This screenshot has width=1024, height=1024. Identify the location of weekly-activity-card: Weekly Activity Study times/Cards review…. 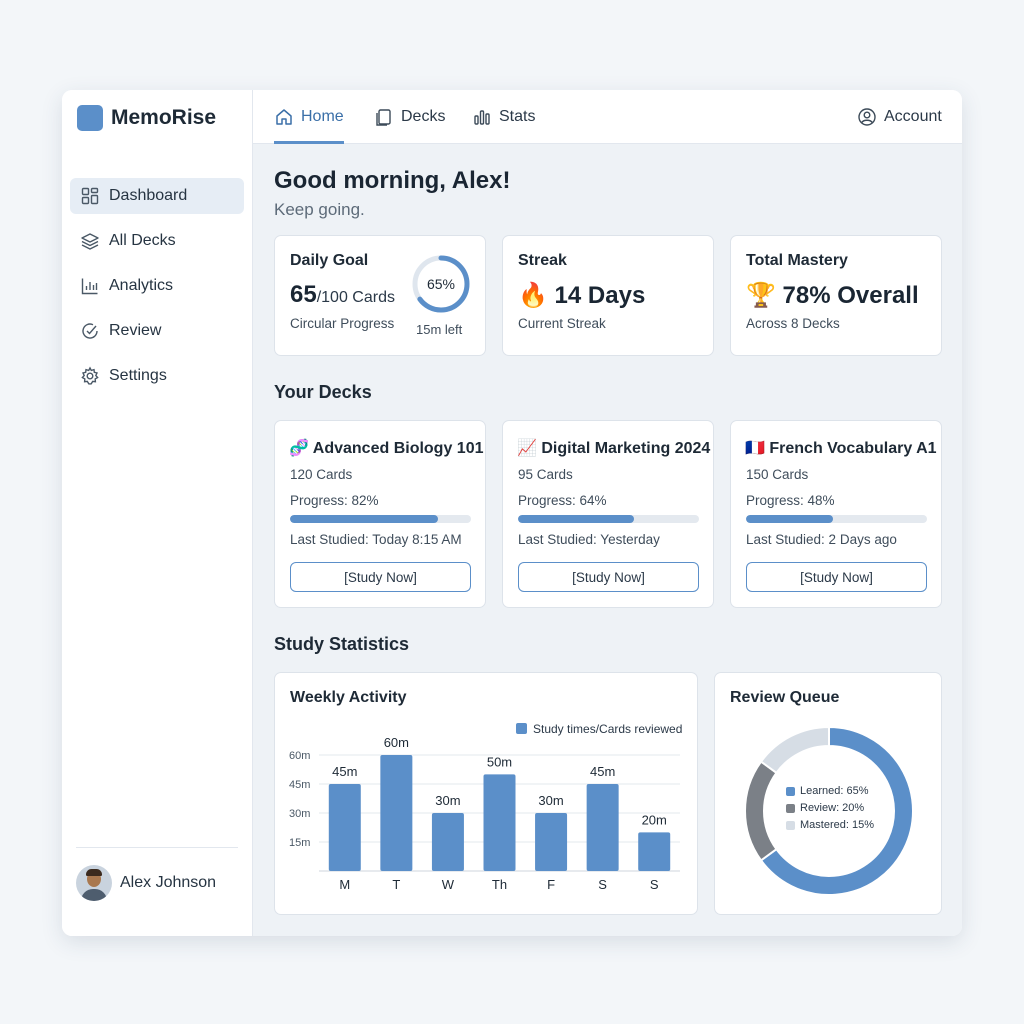
(486, 793).